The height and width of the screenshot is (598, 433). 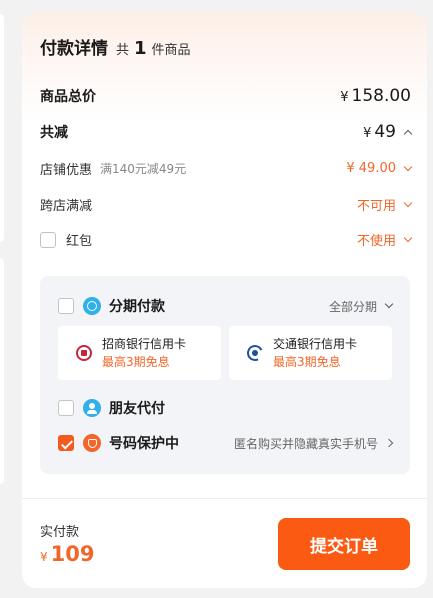 What do you see at coordinates (84, 353) in the screenshot?
I see `cmb-bank-icon` at bounding box center [84, 353].